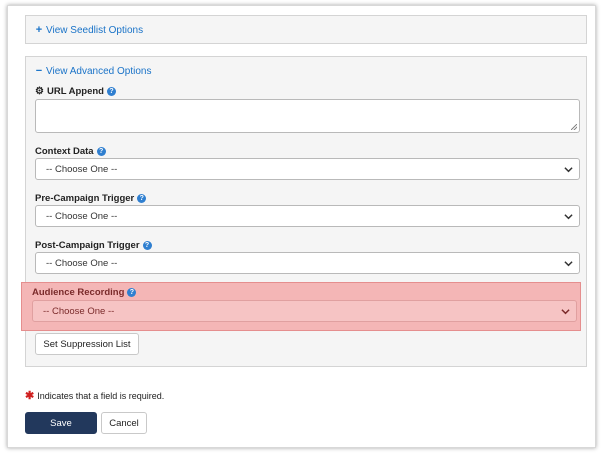 The height and width of the screenshot is (456, 604). What do you see at coordinates (95, 396) in the screenshot?
I see `required-note: ✱ Indicates that a field is required.` at bounding box center [95, 396].